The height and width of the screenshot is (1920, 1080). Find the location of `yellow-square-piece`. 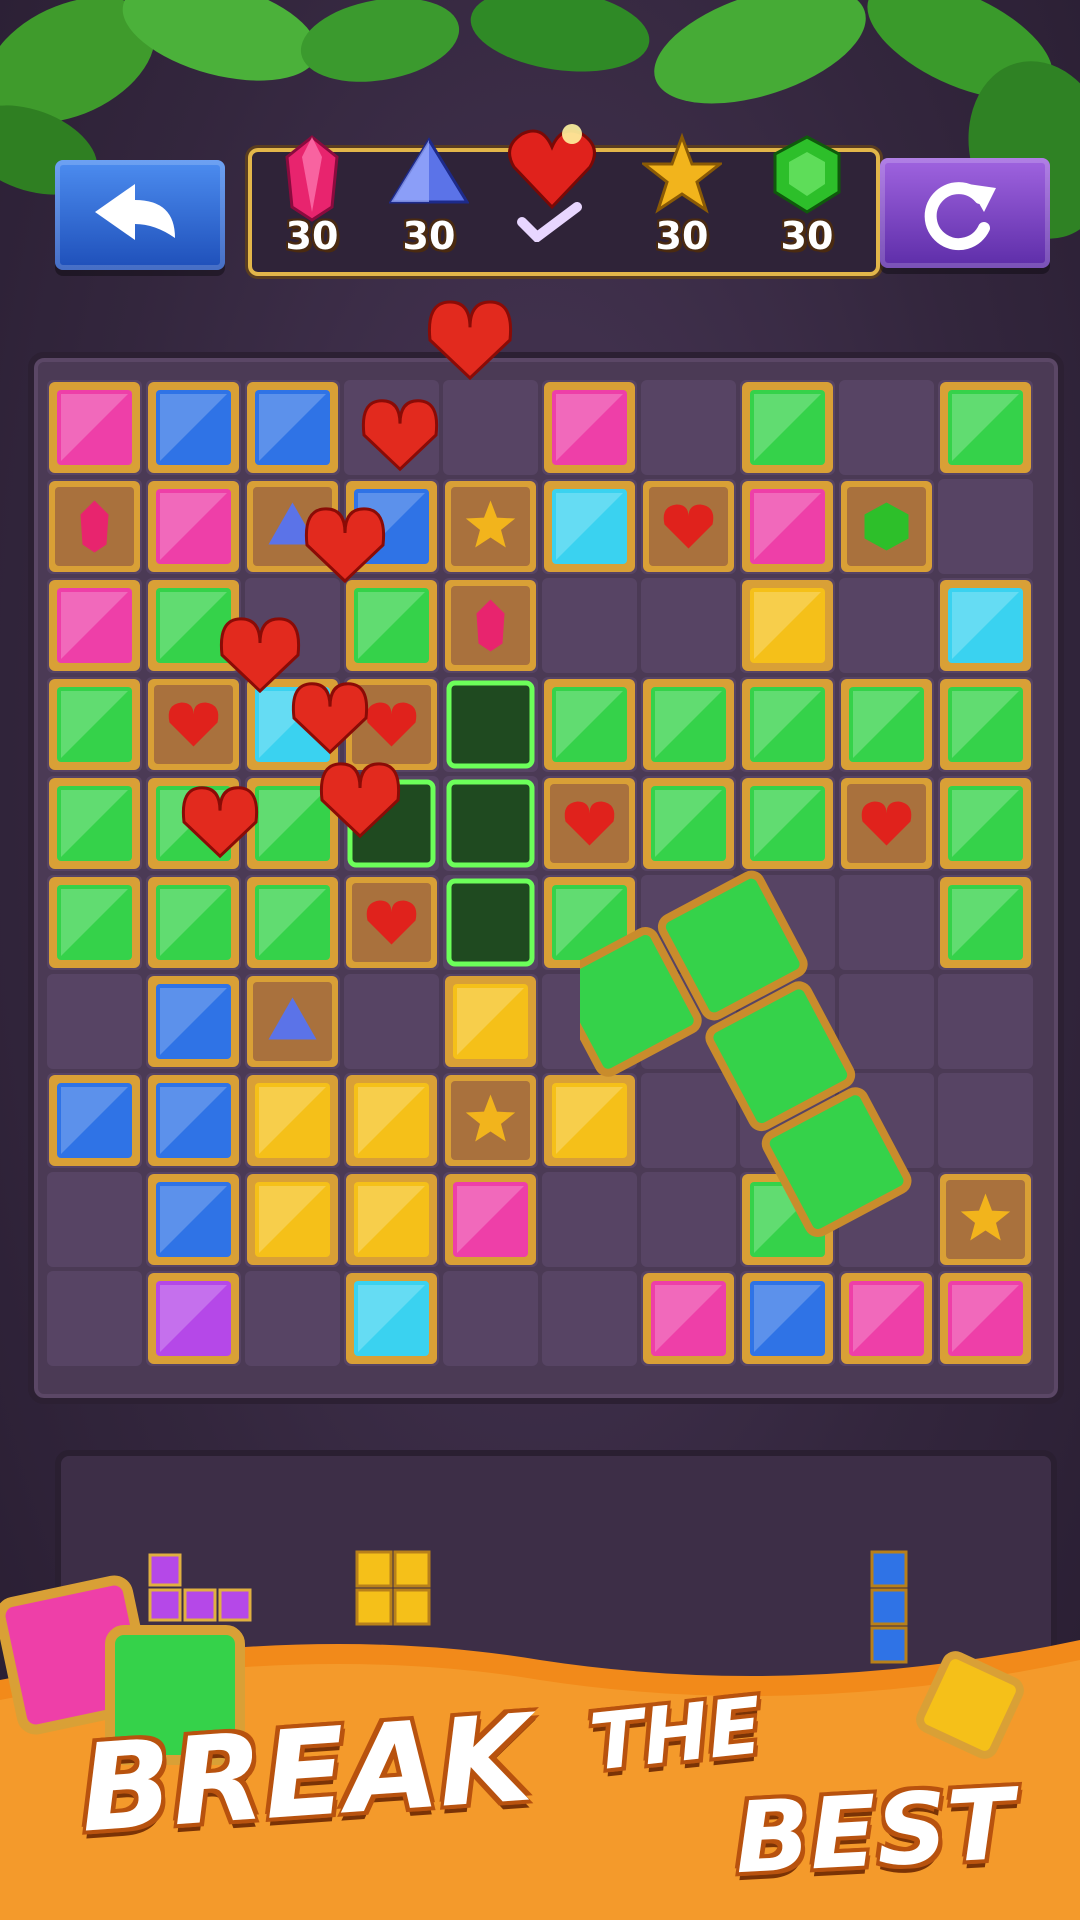

yellow-square-piece is located at coordinates (395, 1590).